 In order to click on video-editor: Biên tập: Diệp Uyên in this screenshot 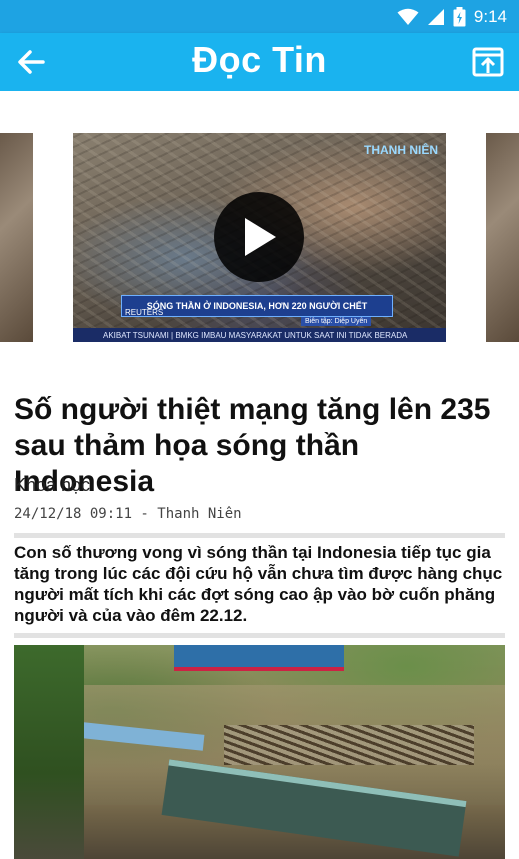, I will do `click(336, 321)`.